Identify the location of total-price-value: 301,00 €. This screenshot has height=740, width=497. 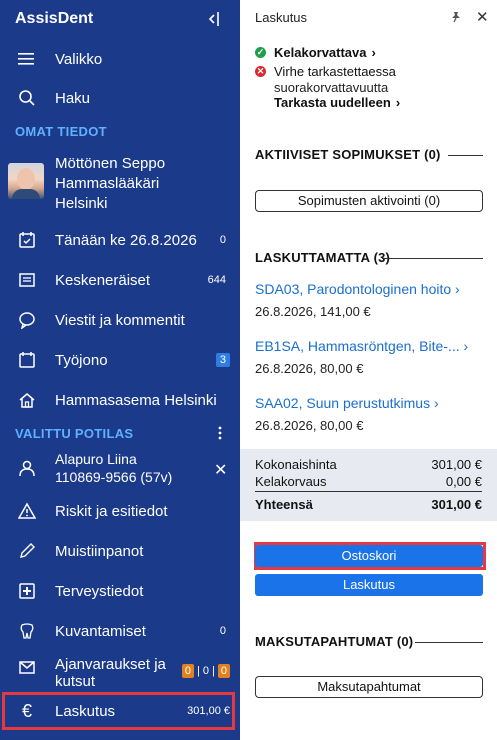
(456, 464).